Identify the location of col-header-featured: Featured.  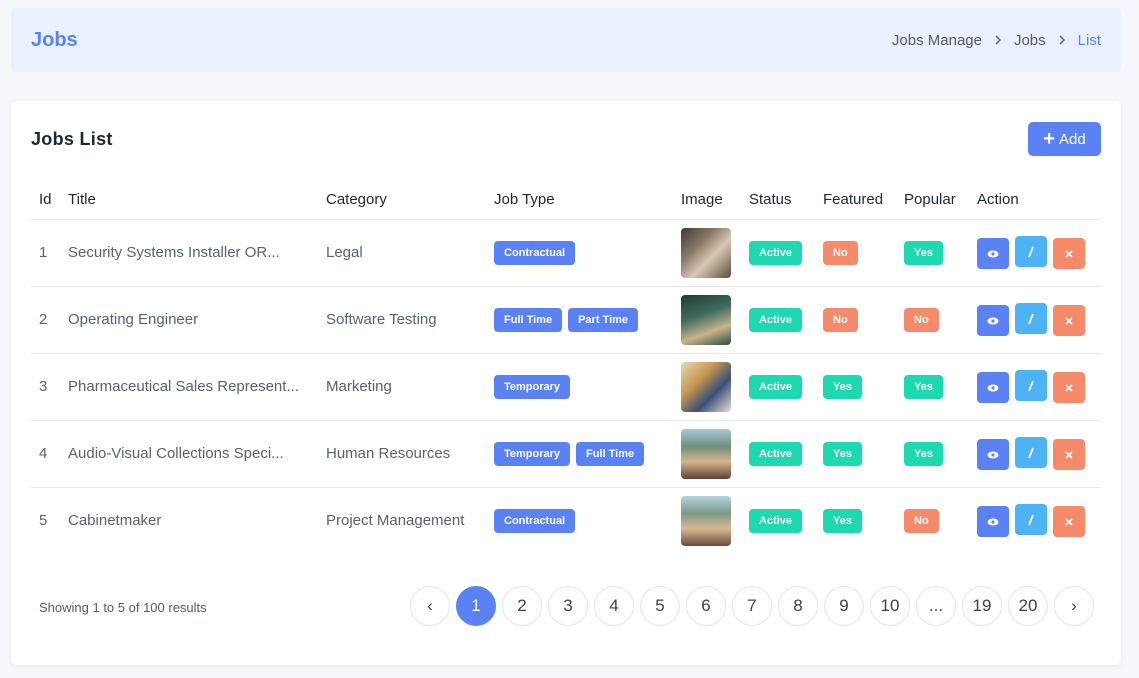
(863, 200).